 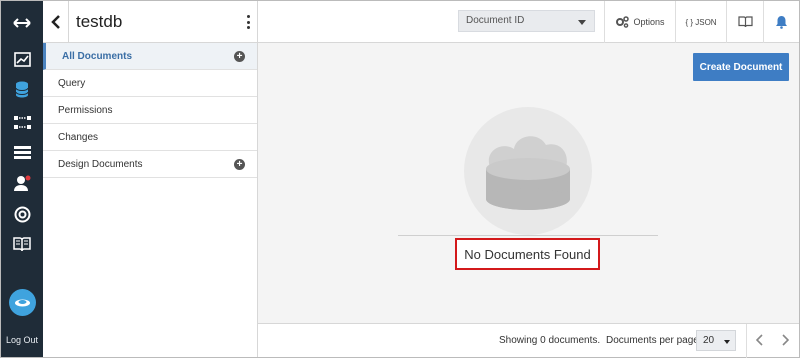 I want to click on prev-page-button, so click(x=760, y=340).